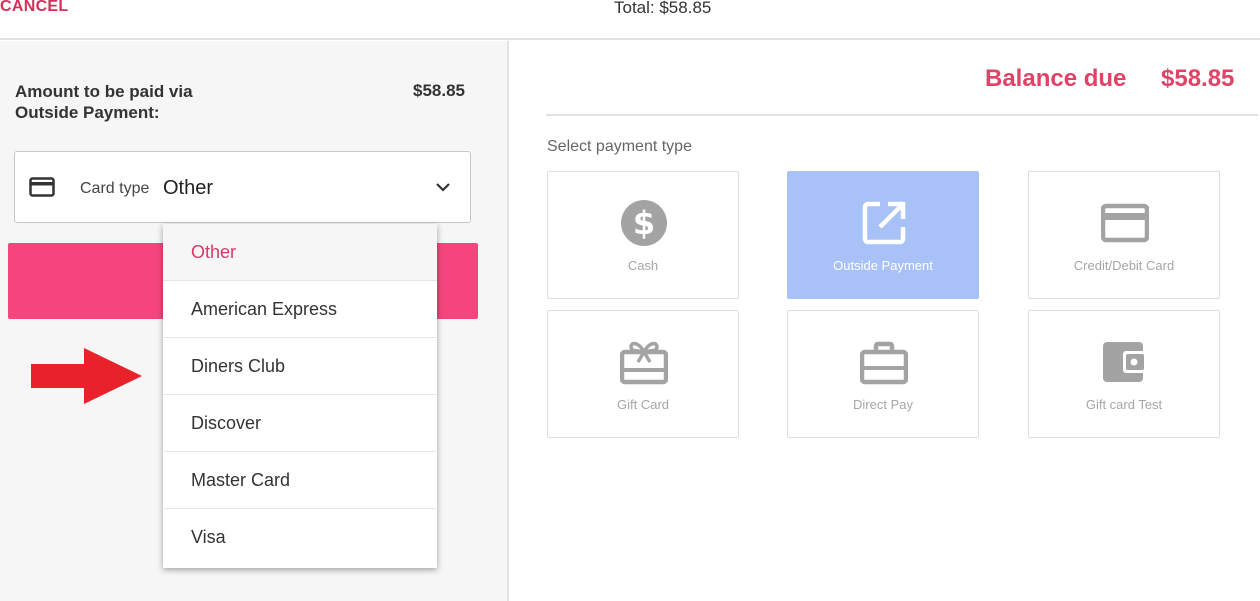 The width and height of the screenshot is (1260, 601). Describe the element at coordinates (1198, 78) in the screenshot. I see `balance-due-value: $58.85` at that location.